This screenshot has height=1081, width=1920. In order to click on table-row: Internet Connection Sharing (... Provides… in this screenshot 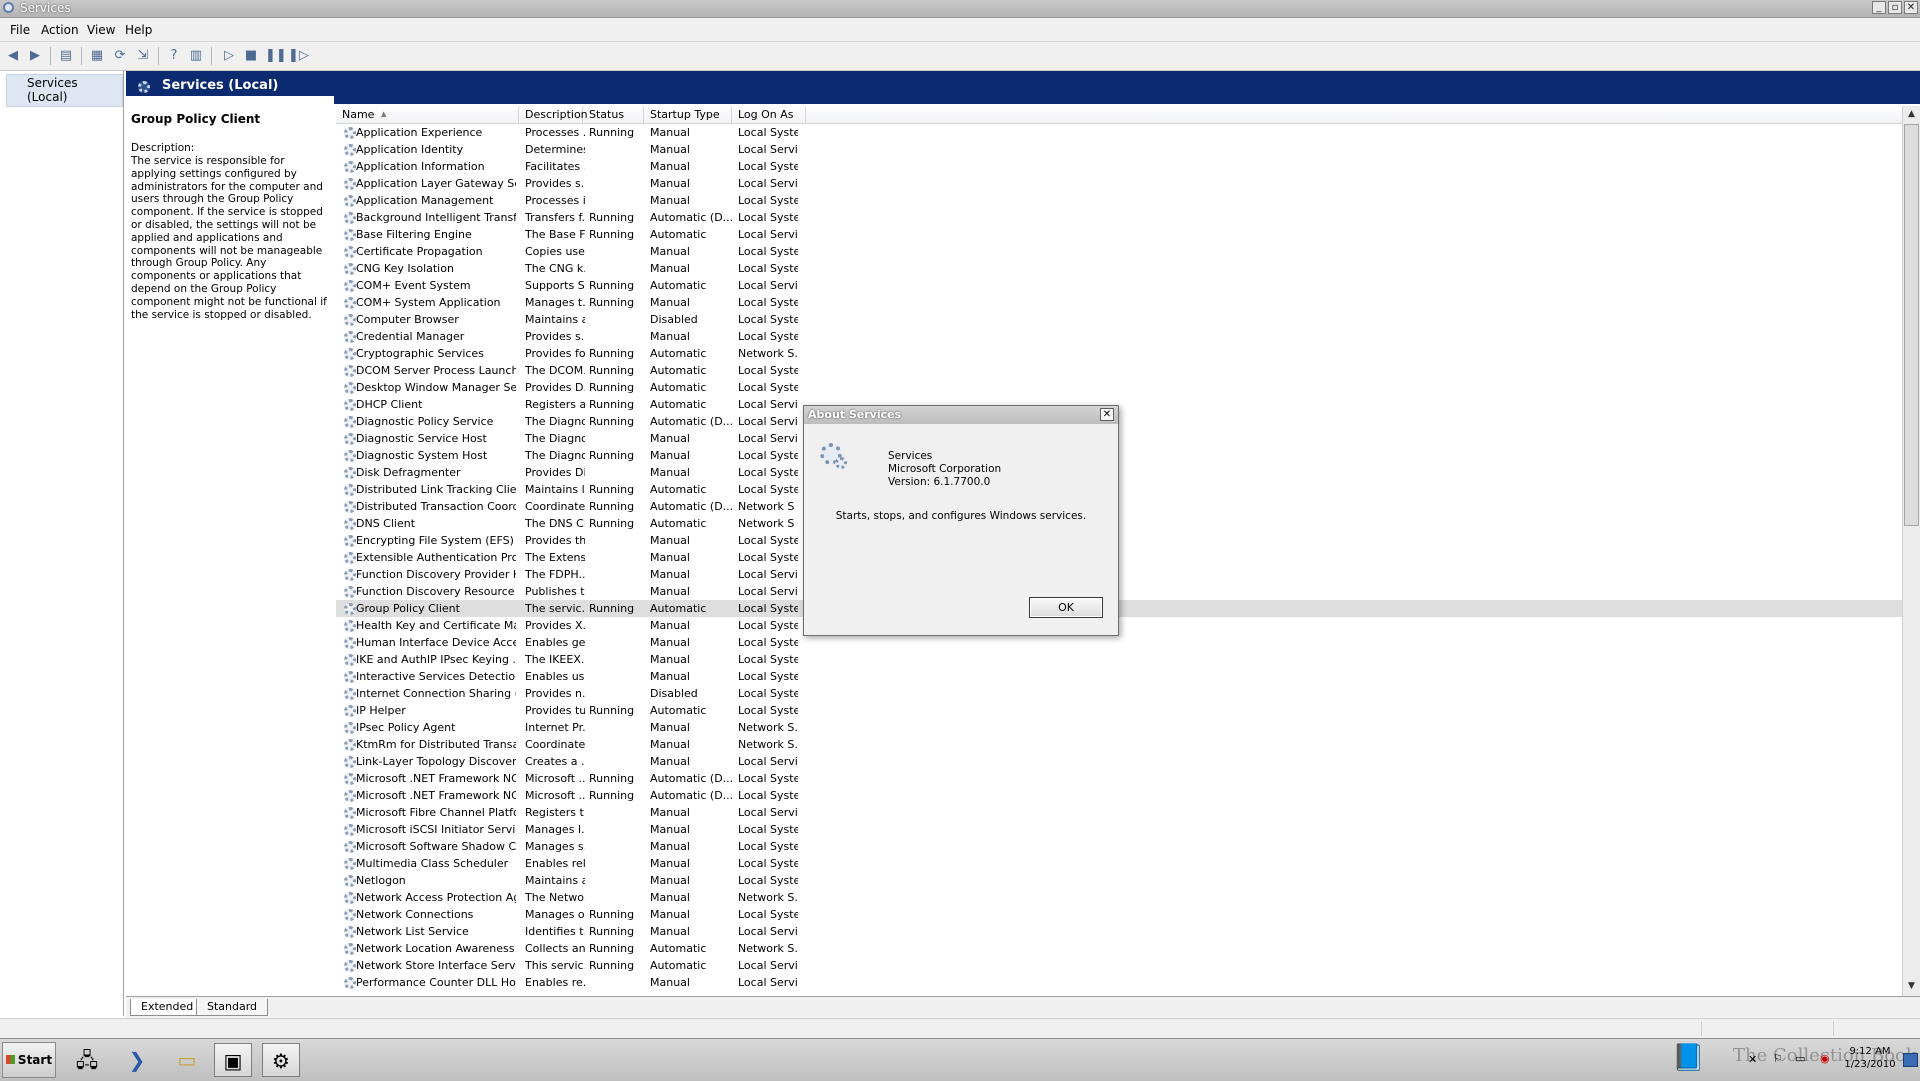, I will do `click(1119, 693)`.